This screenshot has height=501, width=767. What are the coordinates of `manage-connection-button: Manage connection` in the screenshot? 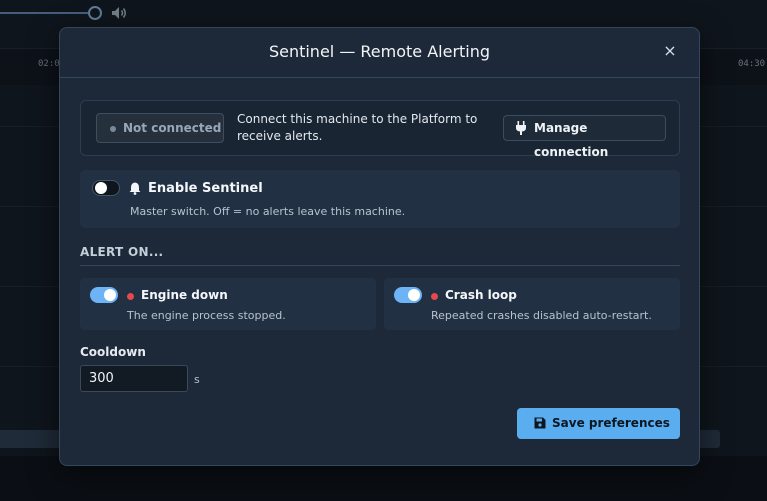 It's located at (584, 137).